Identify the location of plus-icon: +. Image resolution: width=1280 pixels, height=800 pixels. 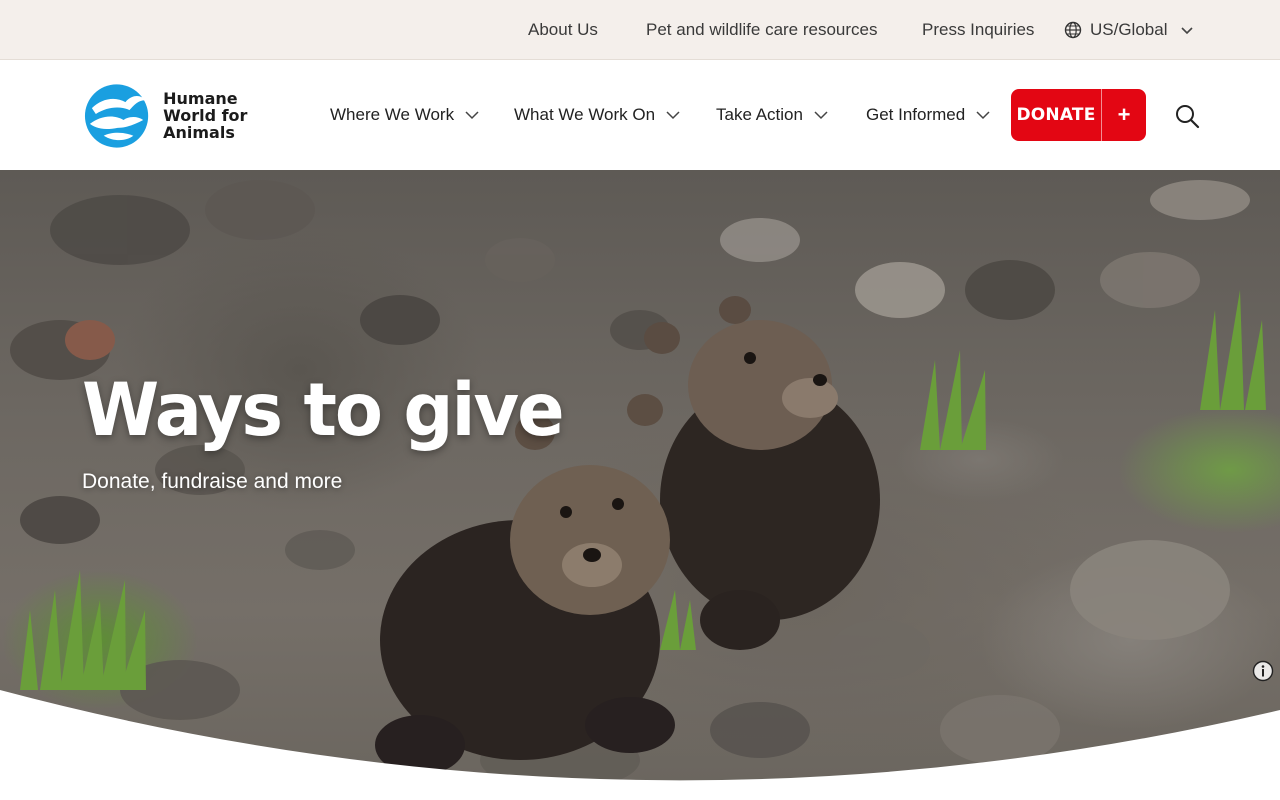
(1124, 114).